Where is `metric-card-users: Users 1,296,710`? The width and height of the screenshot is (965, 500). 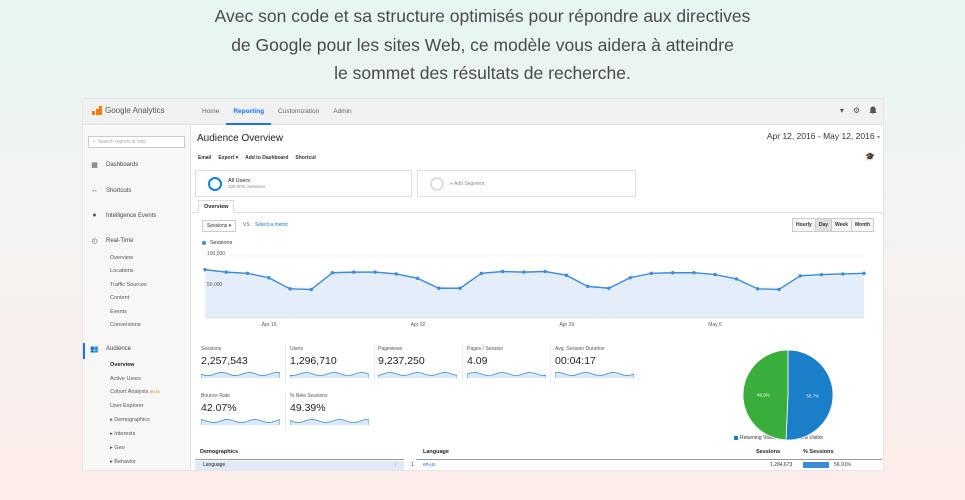 metric-card-users: Users 1,296,710 is located at coordinates (329, 362).